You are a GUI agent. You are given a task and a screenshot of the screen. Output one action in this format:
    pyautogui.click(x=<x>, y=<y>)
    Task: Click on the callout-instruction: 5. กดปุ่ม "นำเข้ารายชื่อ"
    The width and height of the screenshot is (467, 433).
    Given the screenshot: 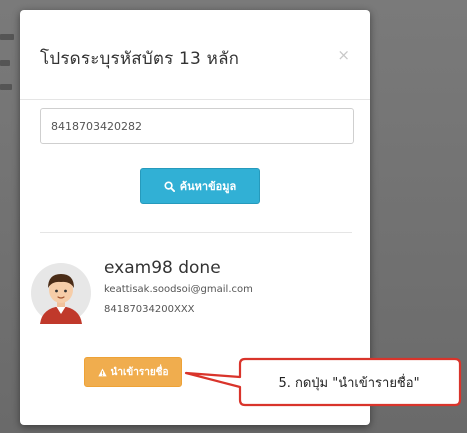 What is the action you would take?
    pyautogui.click(x=349, y=383)
    